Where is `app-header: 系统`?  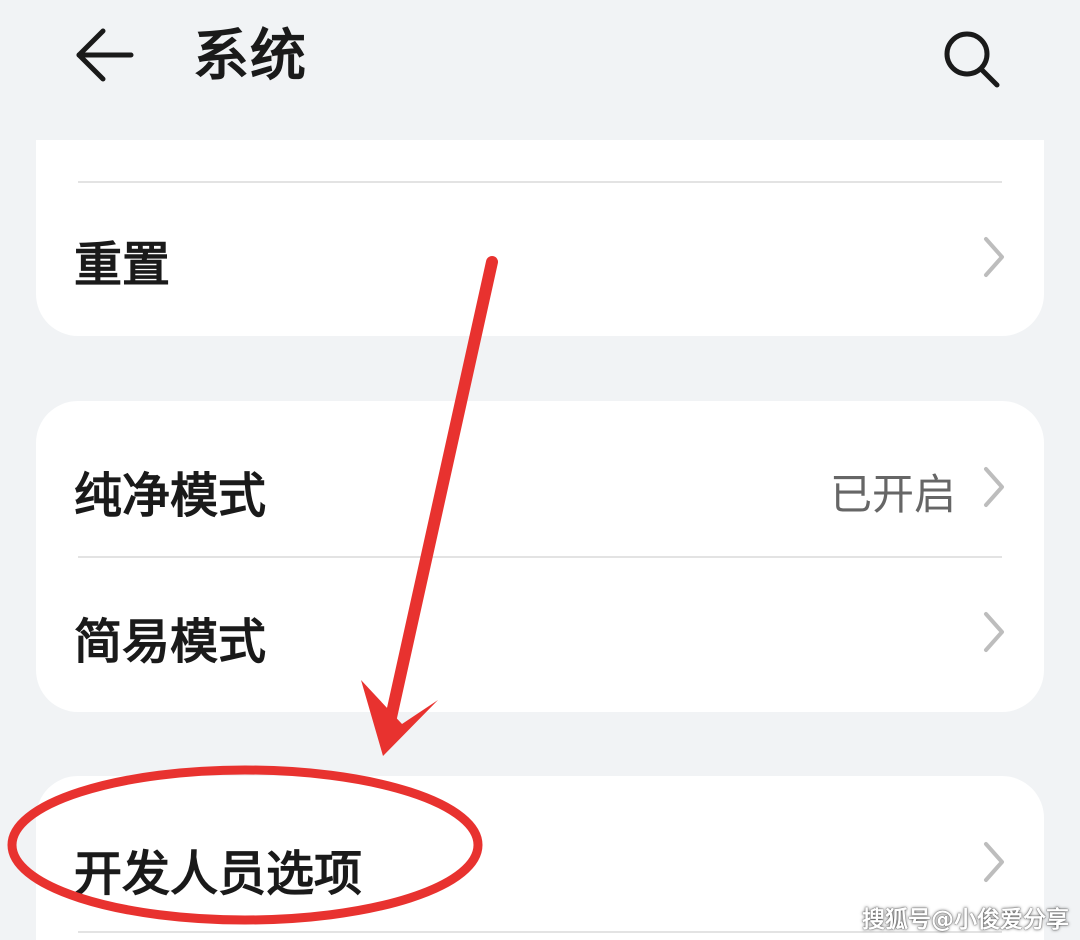
app-header: 系统 is located at coordinates (540, 65).